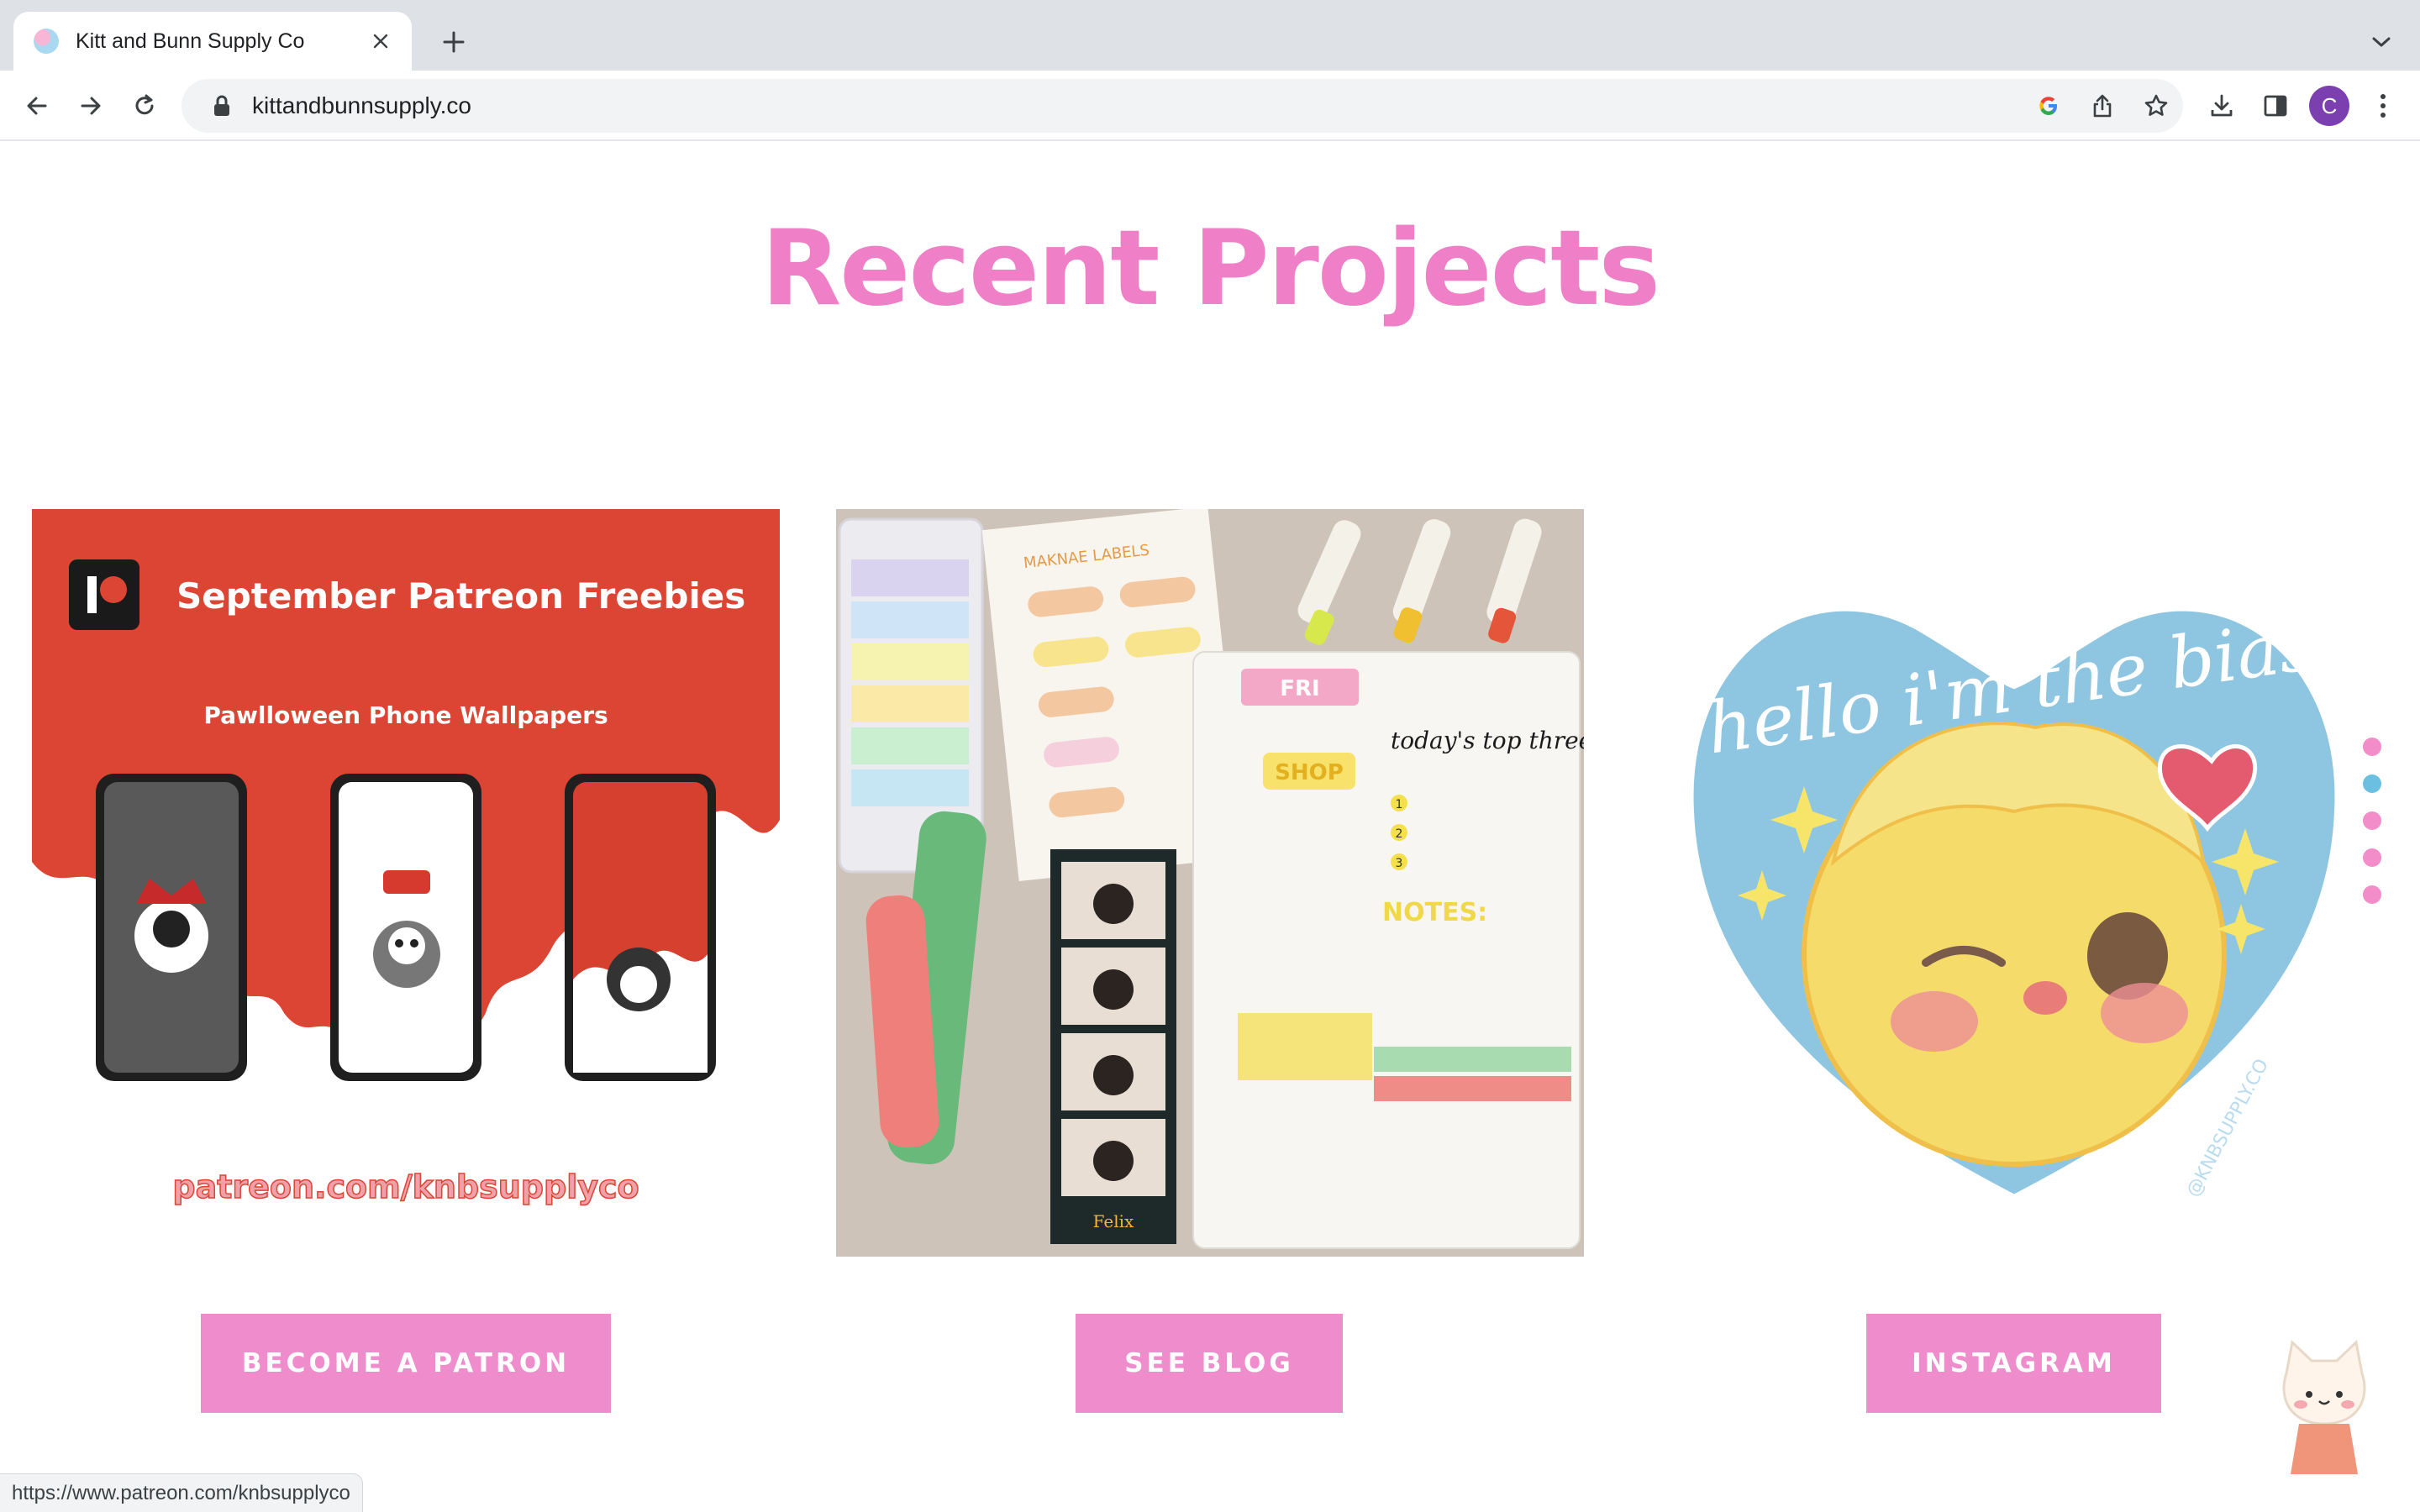  Describe the element at coordinates (1399, 863) in the screenshot. I see `svg-text: 3` at that location.